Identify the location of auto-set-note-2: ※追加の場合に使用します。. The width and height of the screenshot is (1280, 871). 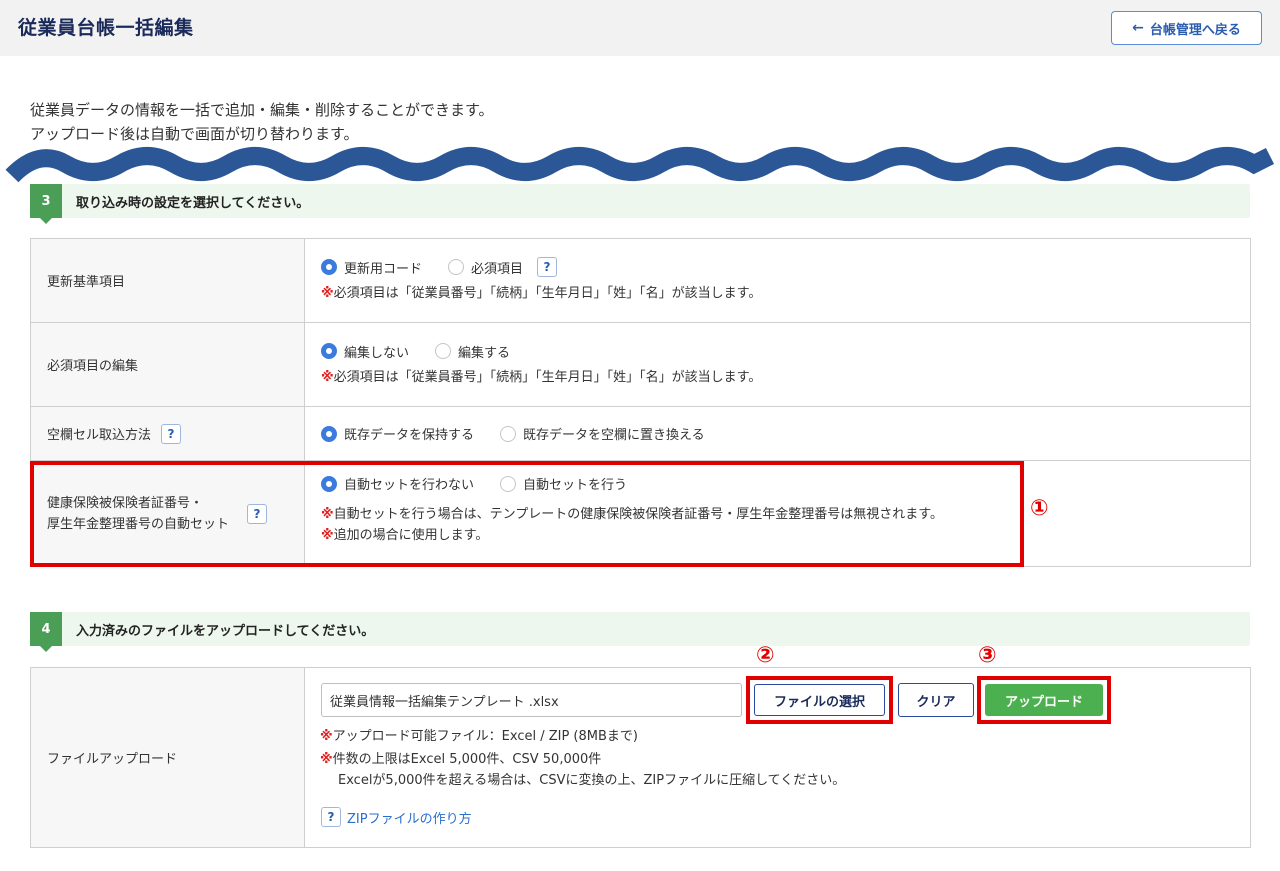
(785, 535).